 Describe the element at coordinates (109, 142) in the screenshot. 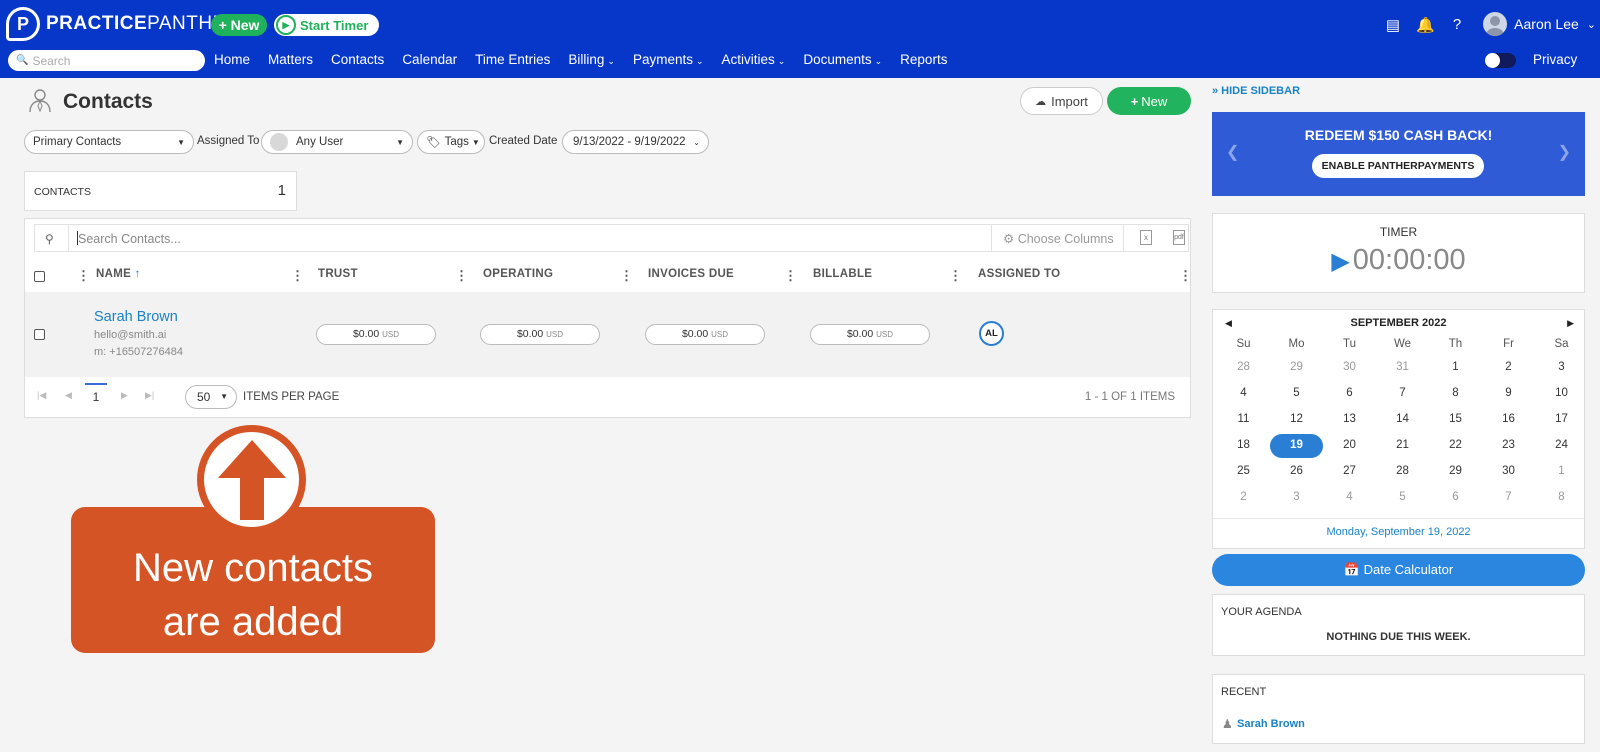

I see `contact-type-select: Primary Contacts ▼` at that location.